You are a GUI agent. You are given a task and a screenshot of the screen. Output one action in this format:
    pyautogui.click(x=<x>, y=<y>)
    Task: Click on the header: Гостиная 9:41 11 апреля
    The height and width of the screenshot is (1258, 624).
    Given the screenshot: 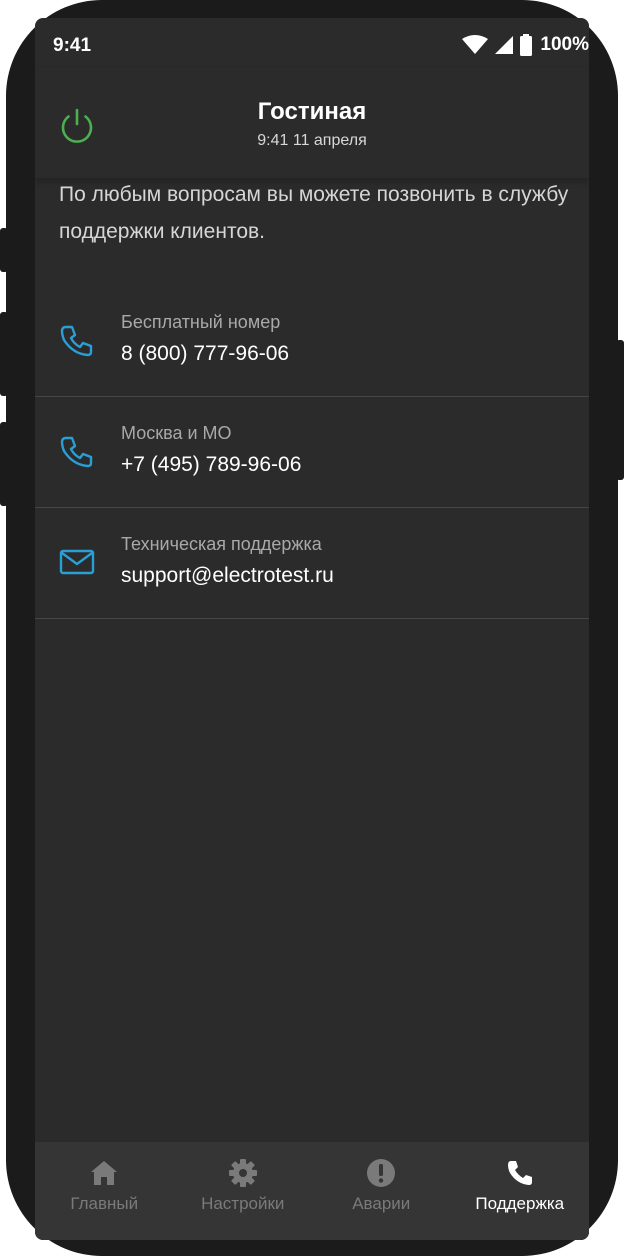 What is the action you would take?
    pyautogui.click(x=312, y=123)
    